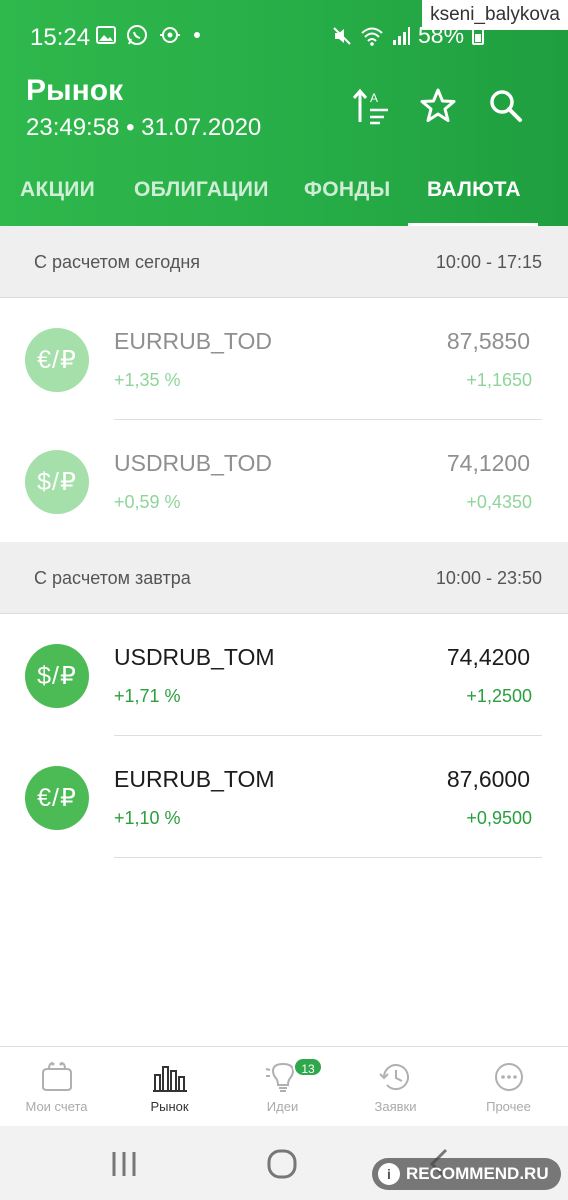 This screenshot has height=1200, width=568. Describe the element at coordinates (124, 1164) in the screenshot. I see `recent-apps-icon` at that location.